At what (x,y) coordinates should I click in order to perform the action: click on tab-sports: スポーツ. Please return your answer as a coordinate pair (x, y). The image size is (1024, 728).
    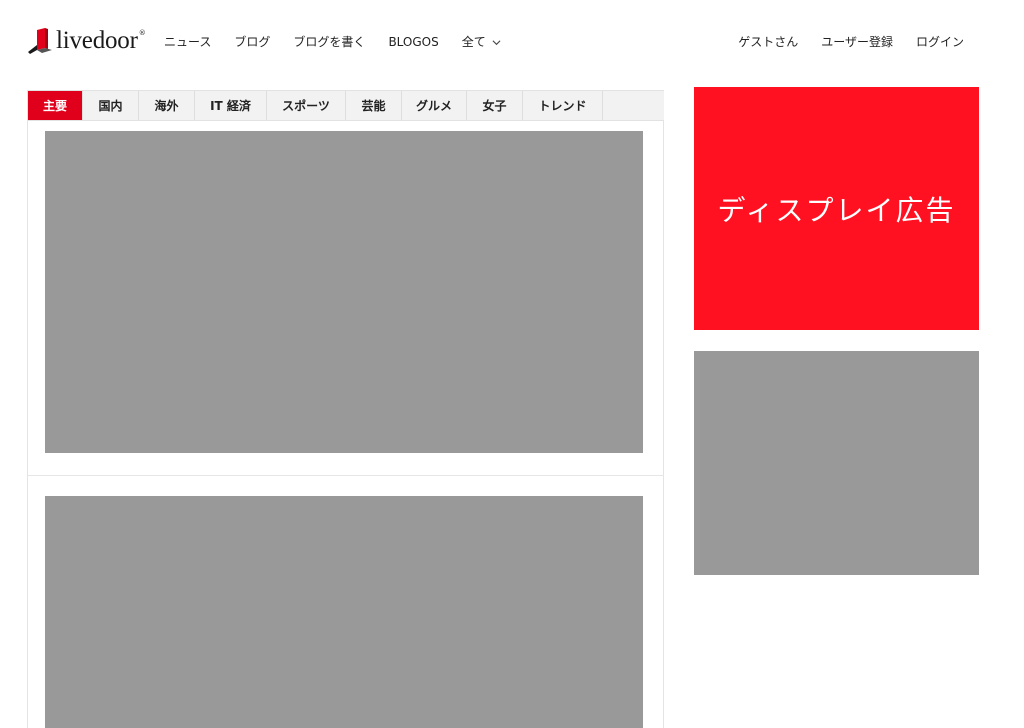
    Looking at the image, I should click on (306, 105).